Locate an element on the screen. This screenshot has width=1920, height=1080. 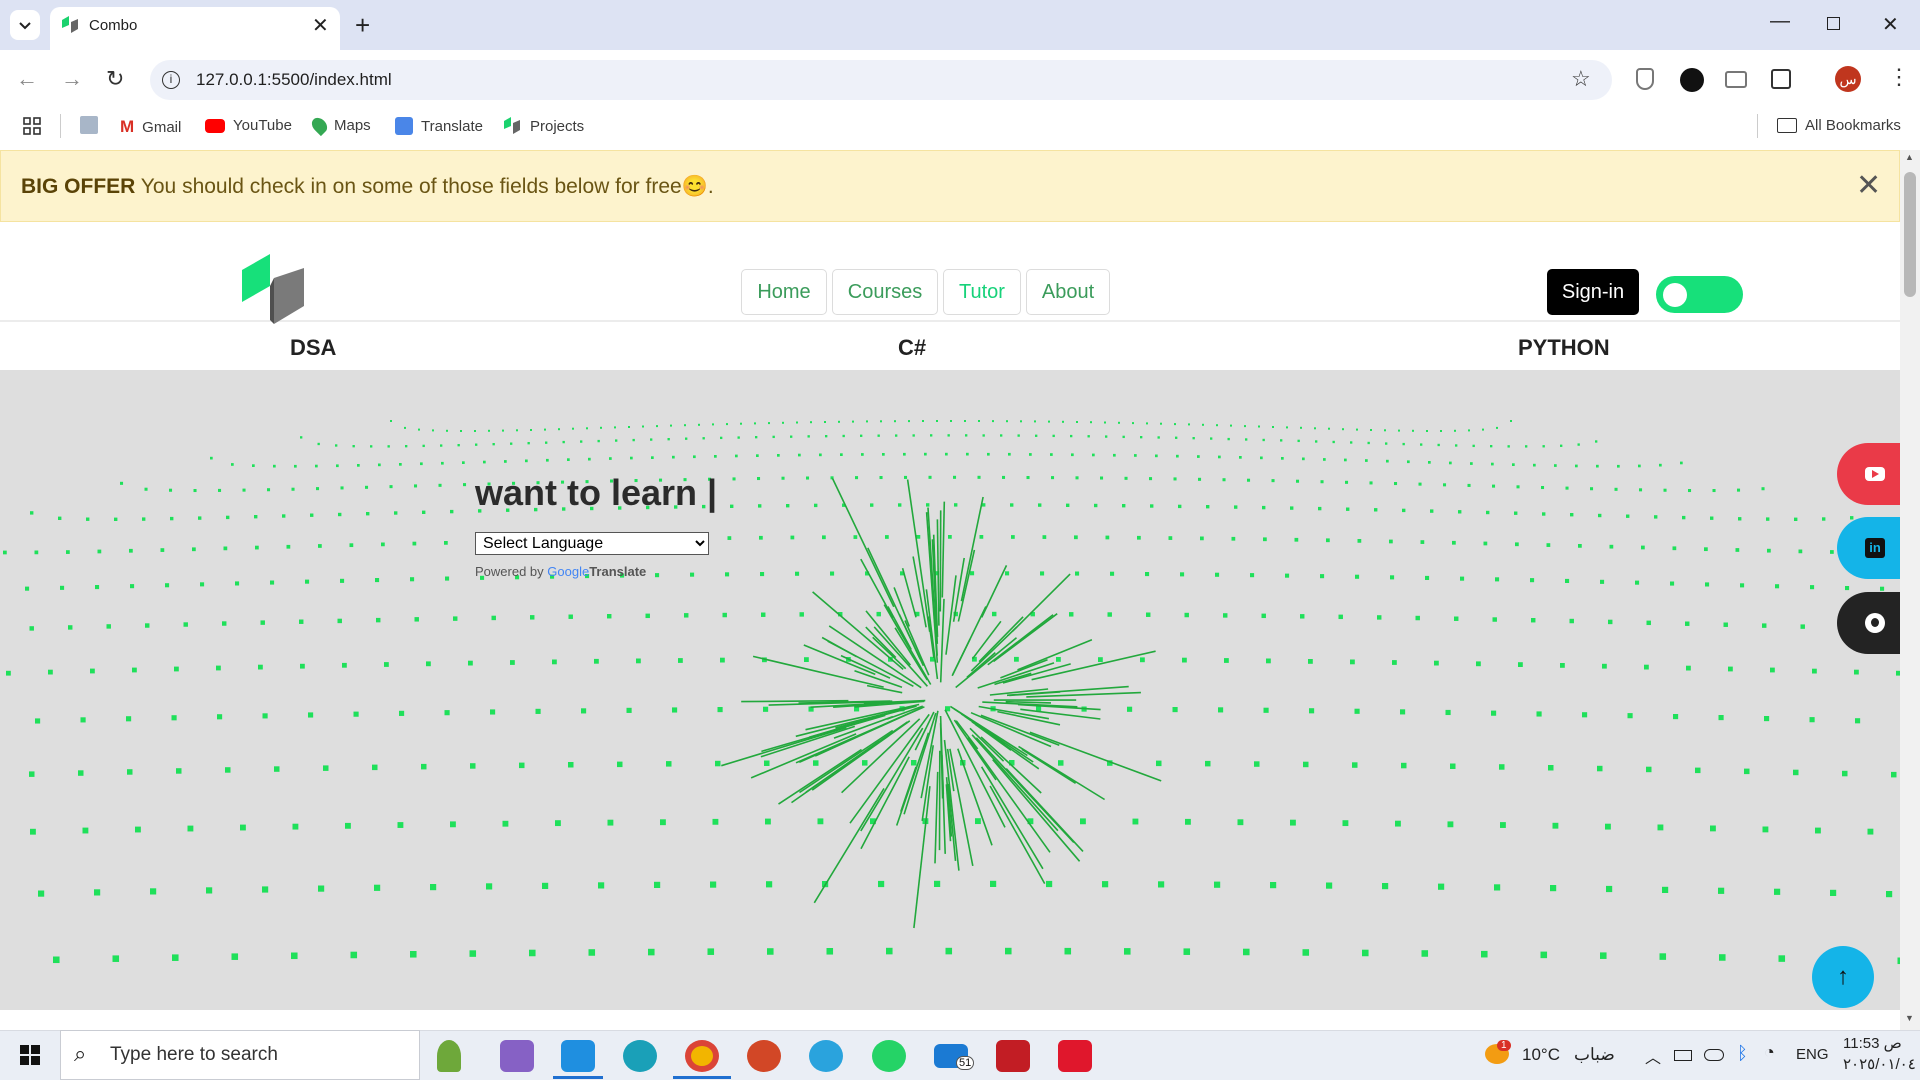
subnav-csharp: C# is located at coordinates (912, 348).